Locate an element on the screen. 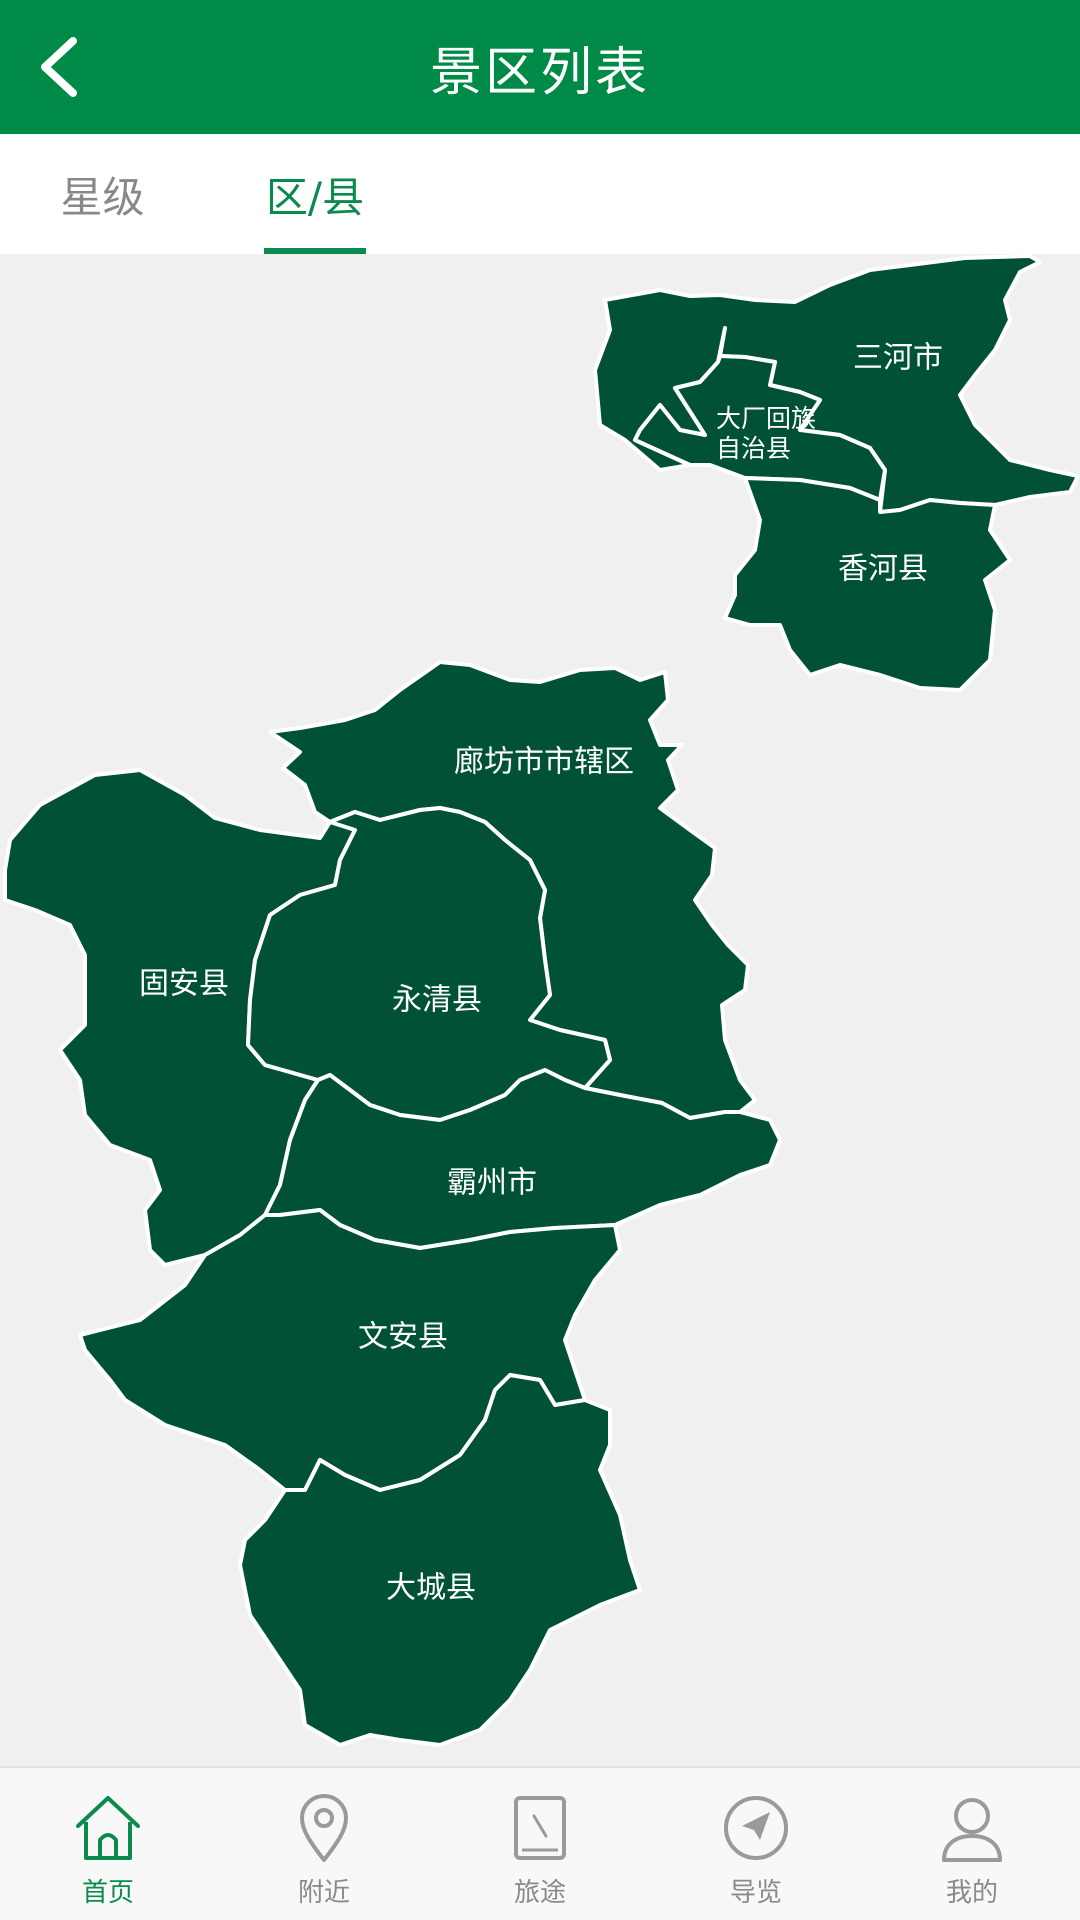 The height and width of the screenshot is (1920, 1080). home-icon is located at coordinates (108, 1828).